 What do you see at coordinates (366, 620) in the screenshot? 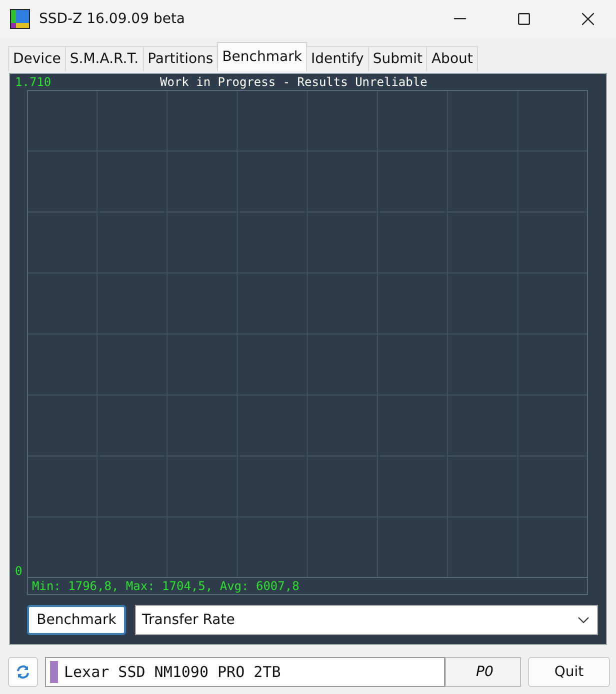
I see `mode-dropdown: Transfer Rate` at bounding box center [366, 620].